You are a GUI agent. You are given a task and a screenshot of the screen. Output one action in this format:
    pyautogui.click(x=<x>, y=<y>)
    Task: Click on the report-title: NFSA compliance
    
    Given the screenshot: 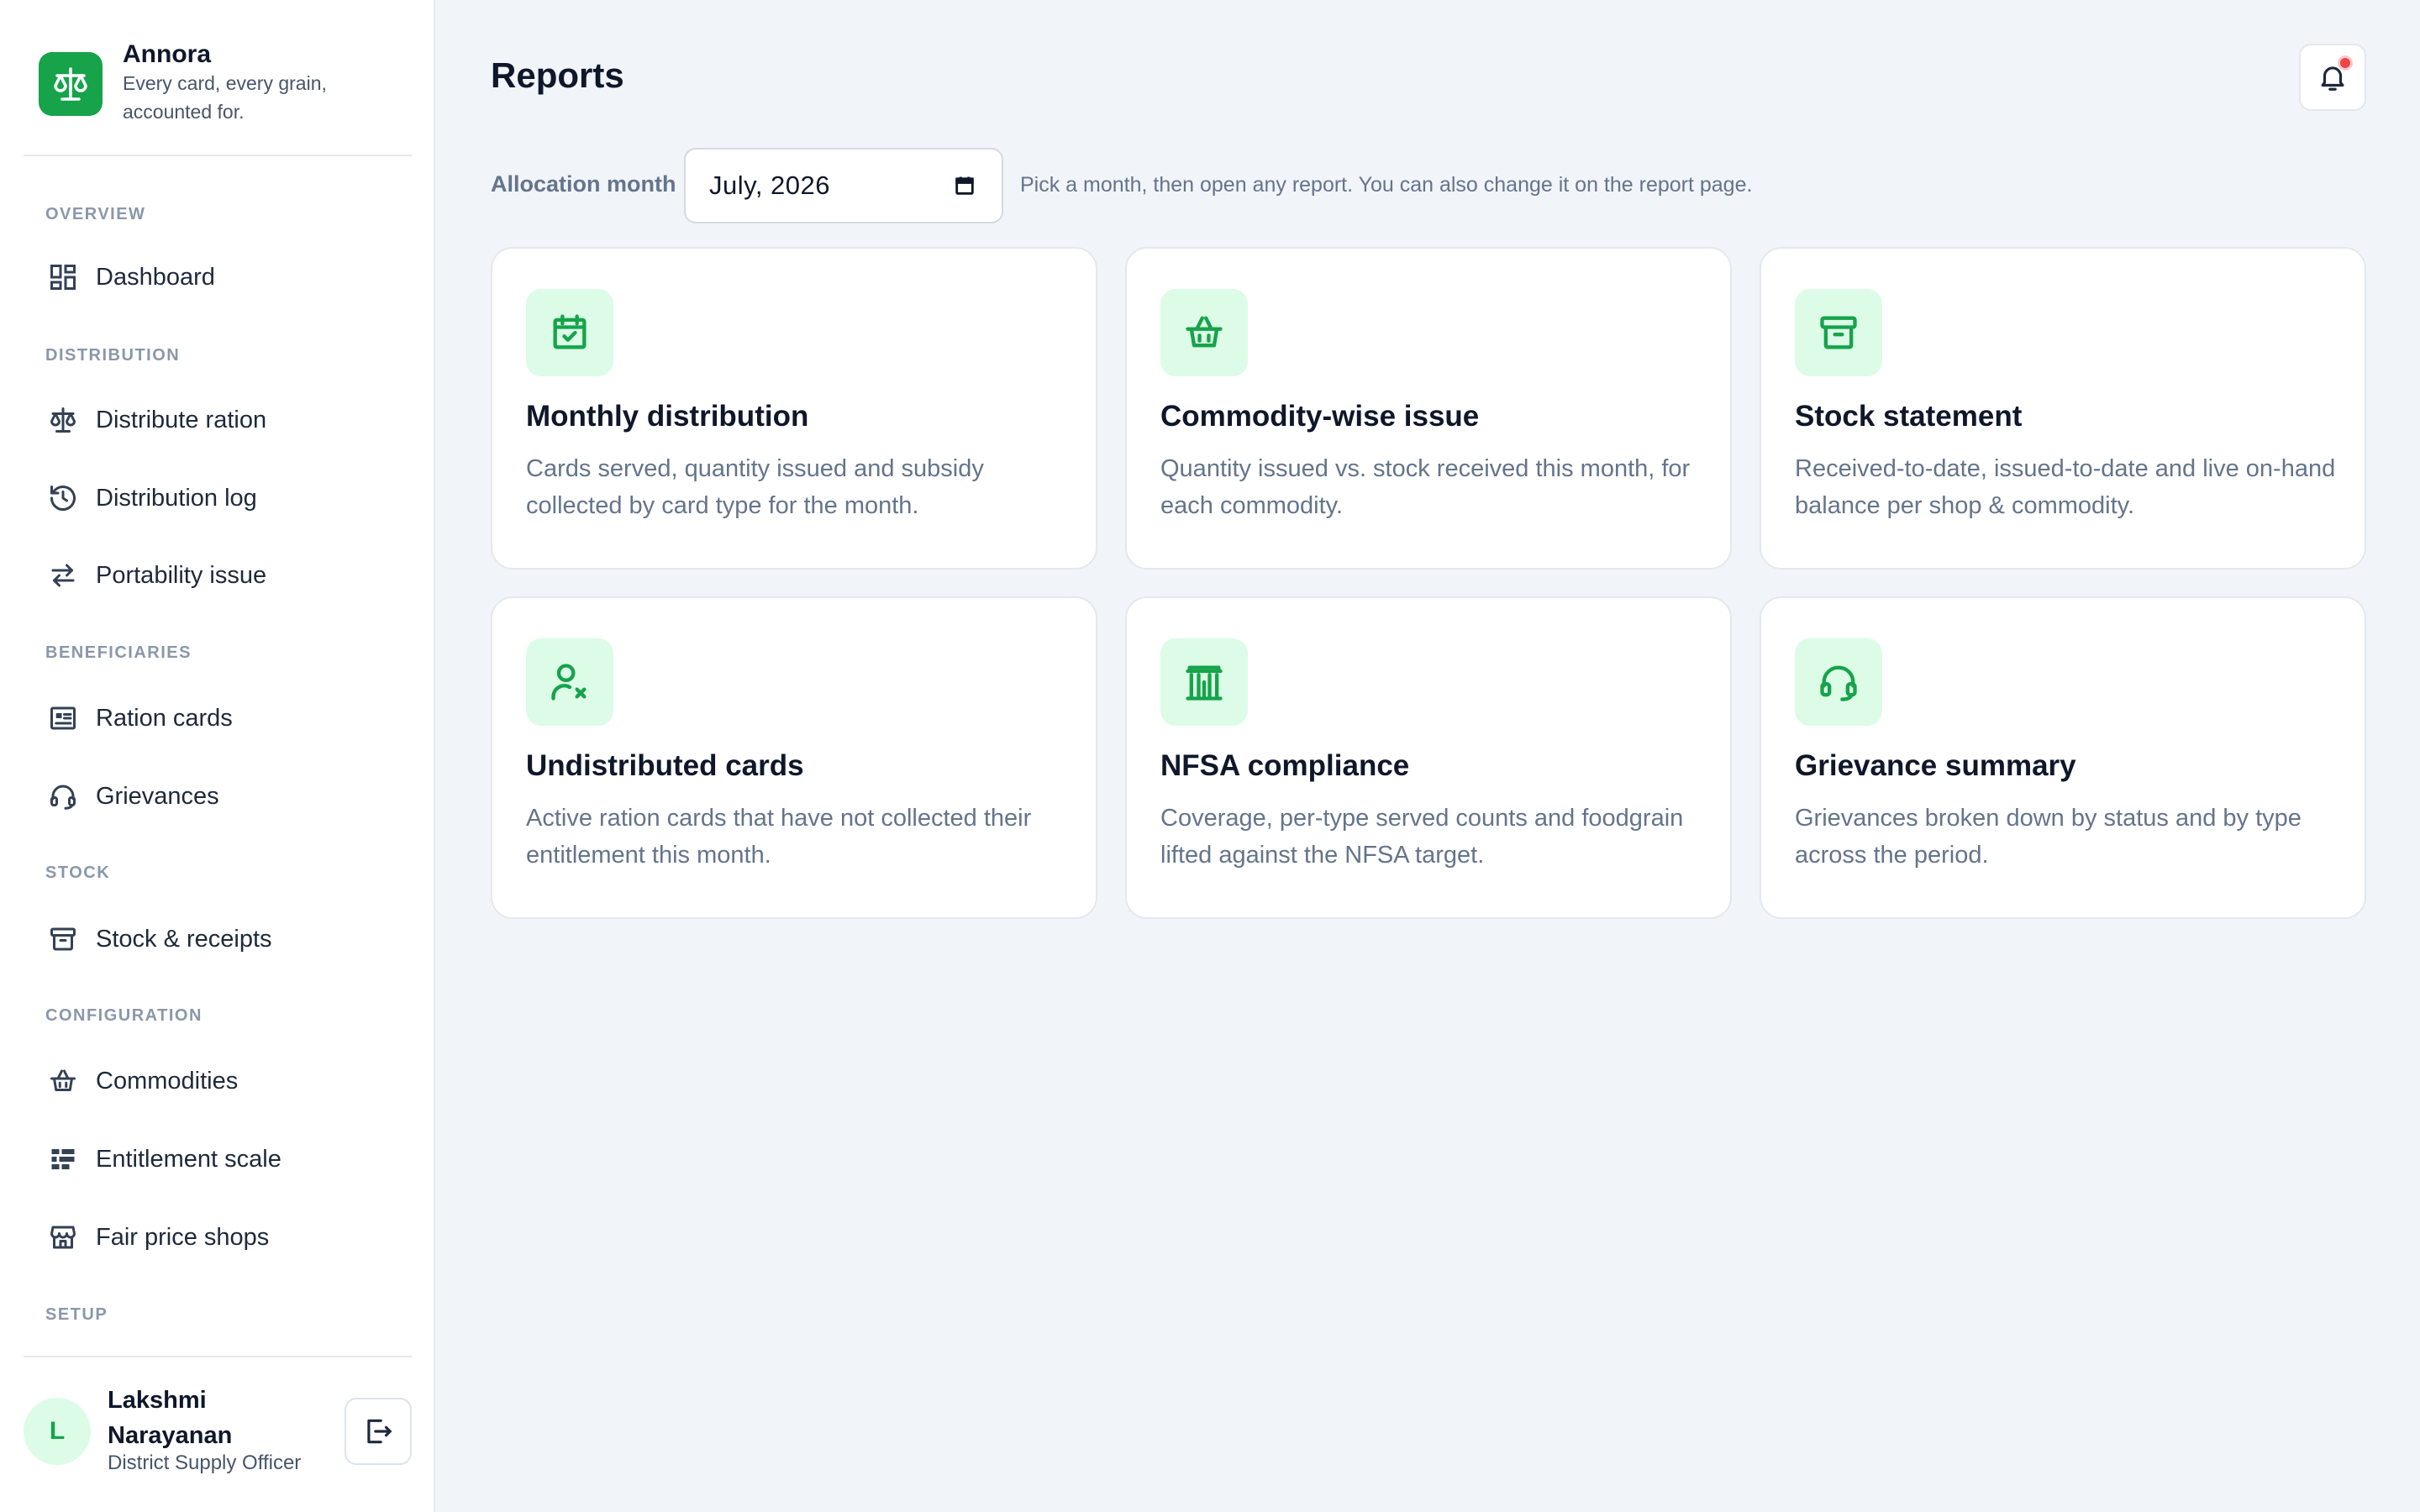 What is the action you would take?
    pyautogui.click(x=1285, y=765)
    